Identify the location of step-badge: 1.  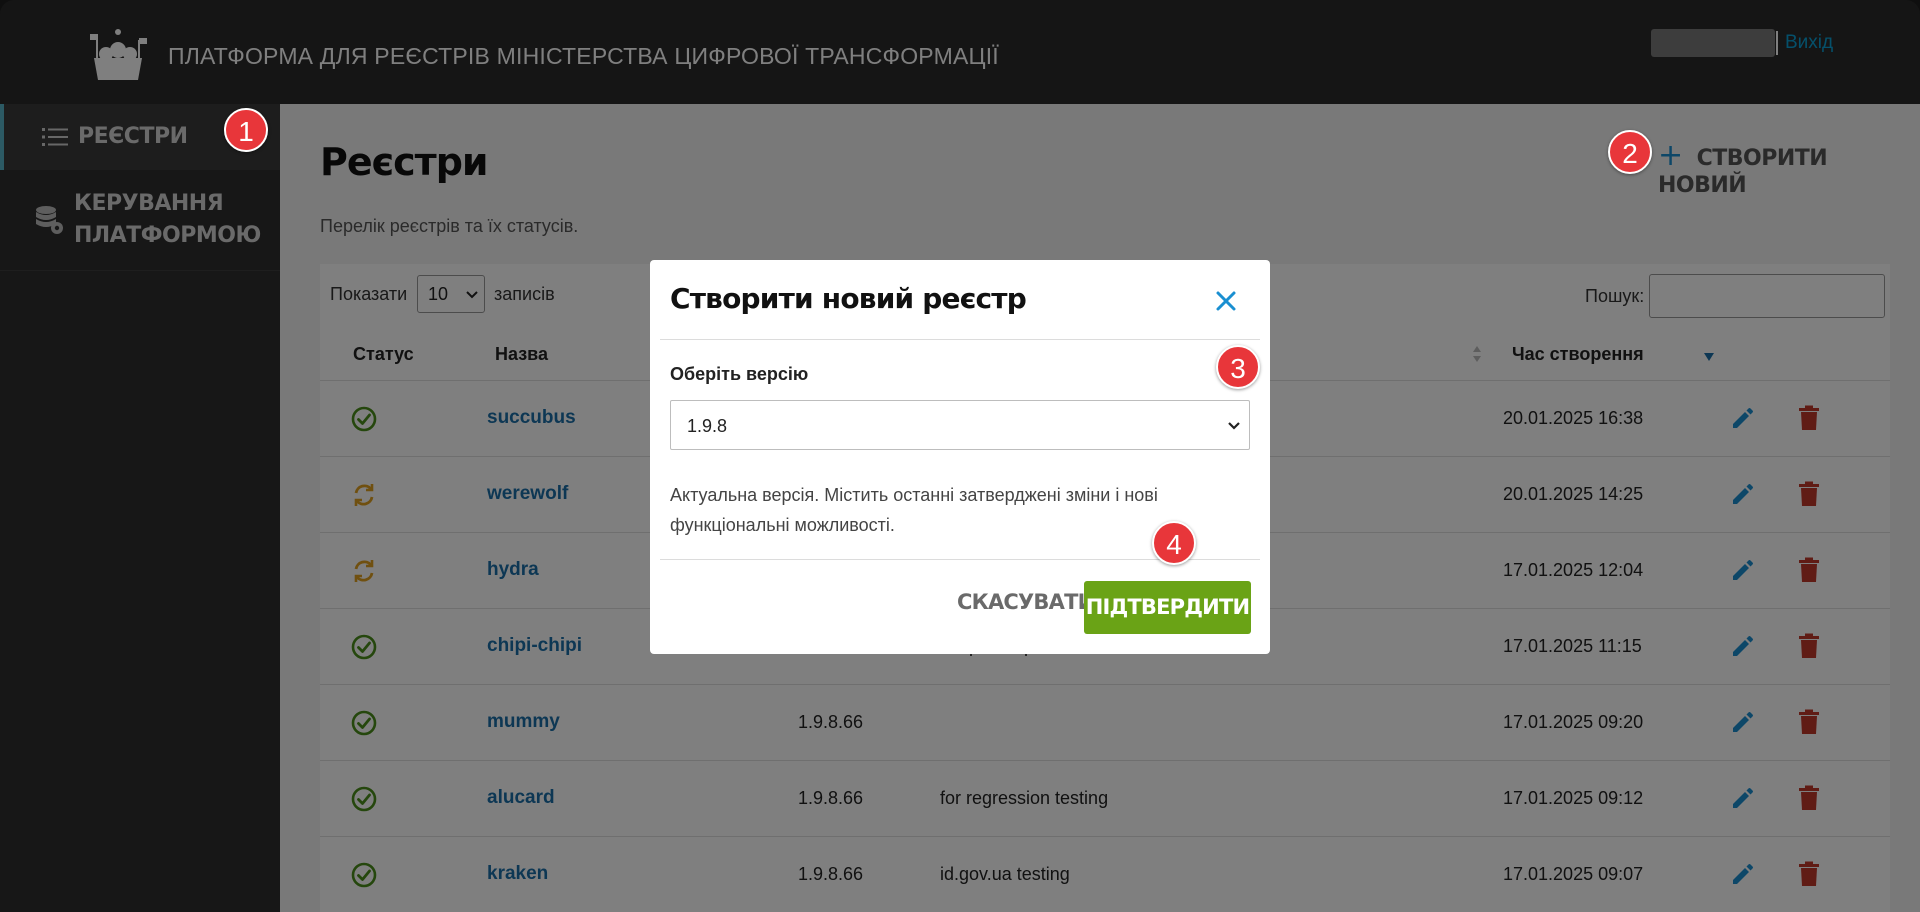
(246, 130).